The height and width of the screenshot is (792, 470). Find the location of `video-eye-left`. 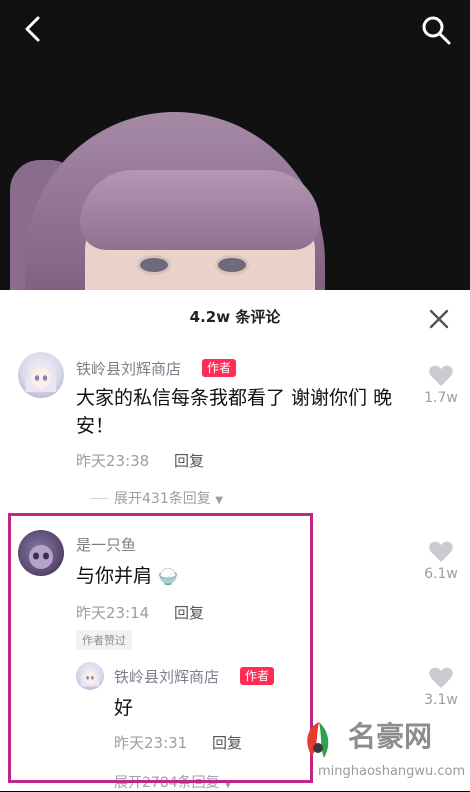

video-eye-left is located at coordinates (154, 265).